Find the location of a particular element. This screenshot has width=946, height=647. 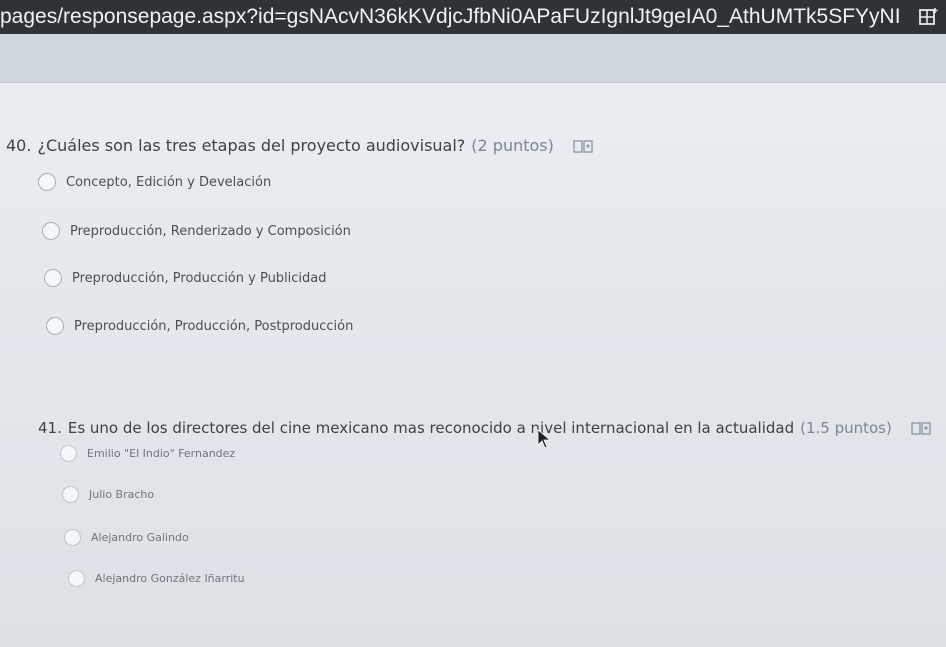

option-label: Julio Bracho is located at coordinates (122, 494).